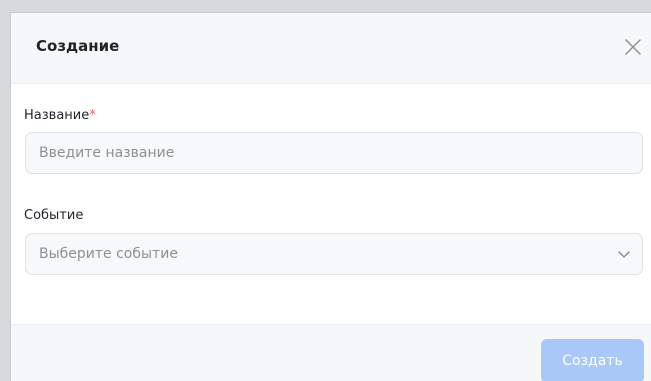  I want to click on close-button, so click(633, 47).